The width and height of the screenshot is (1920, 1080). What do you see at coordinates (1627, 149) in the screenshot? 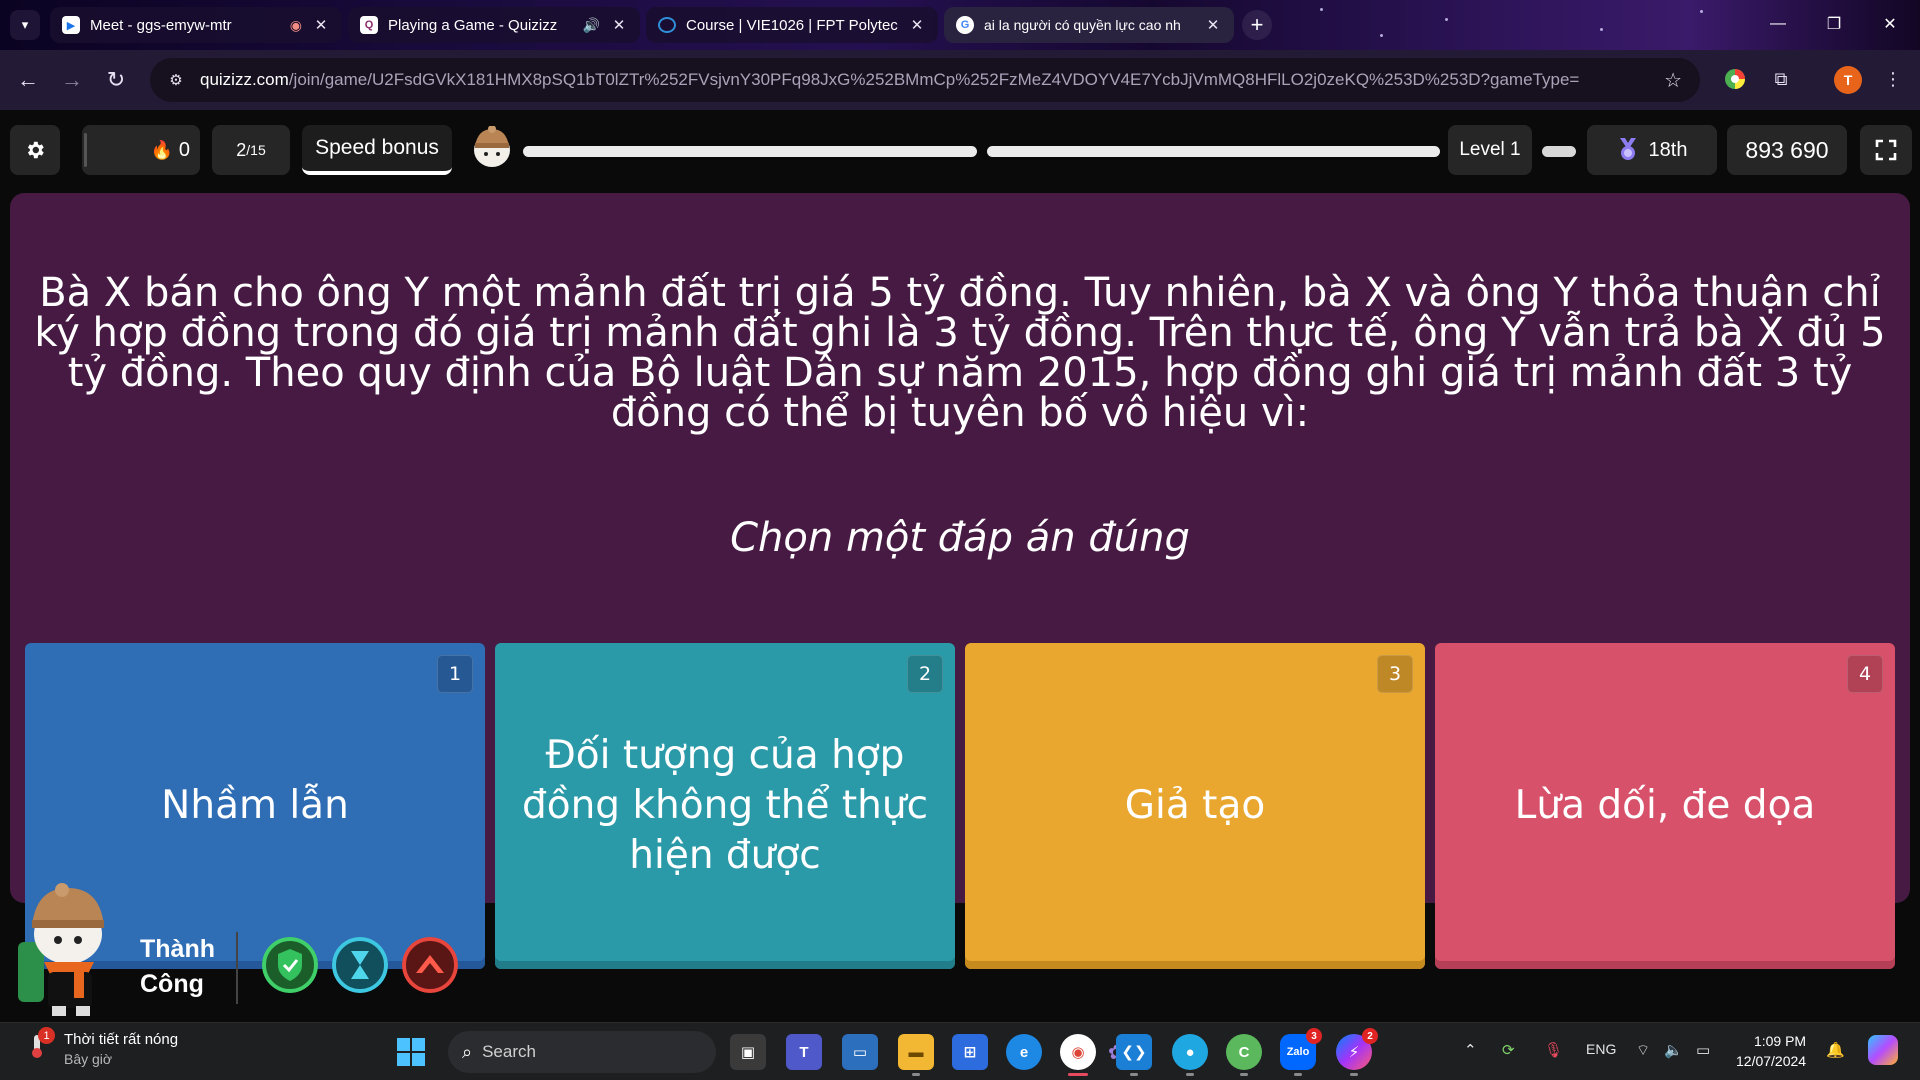
I see `medal-icon` at bounding box center [1627, 149].